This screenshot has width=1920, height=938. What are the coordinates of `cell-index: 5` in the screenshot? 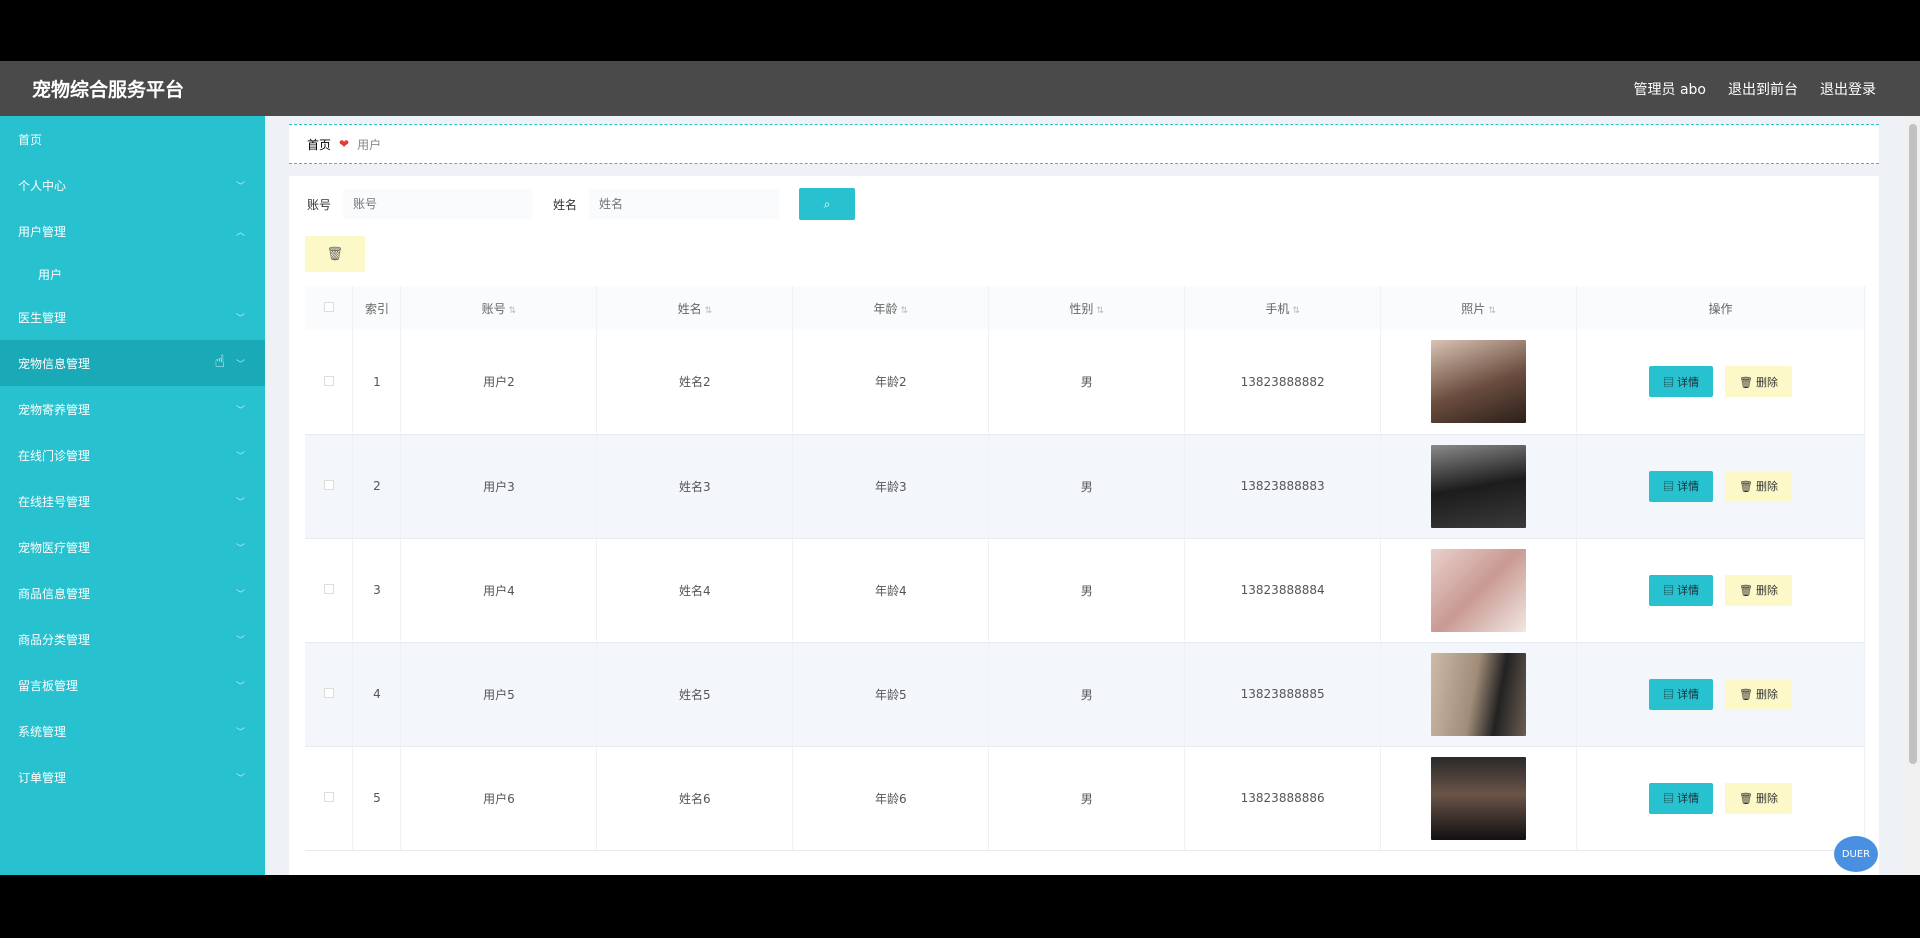 It's located at (377, 798).